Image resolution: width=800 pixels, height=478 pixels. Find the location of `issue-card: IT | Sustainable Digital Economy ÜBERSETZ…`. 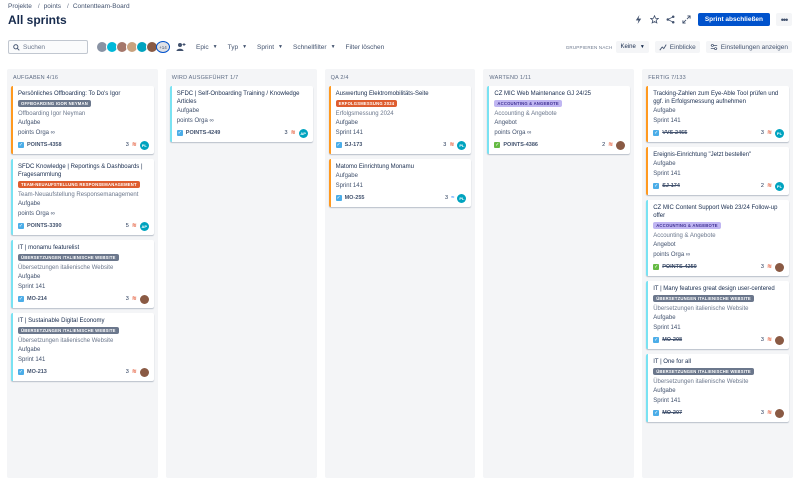

issue-card: IT | Sustainable Digital Economy ÜBERSETZ… is located at coordinates (82, 347).